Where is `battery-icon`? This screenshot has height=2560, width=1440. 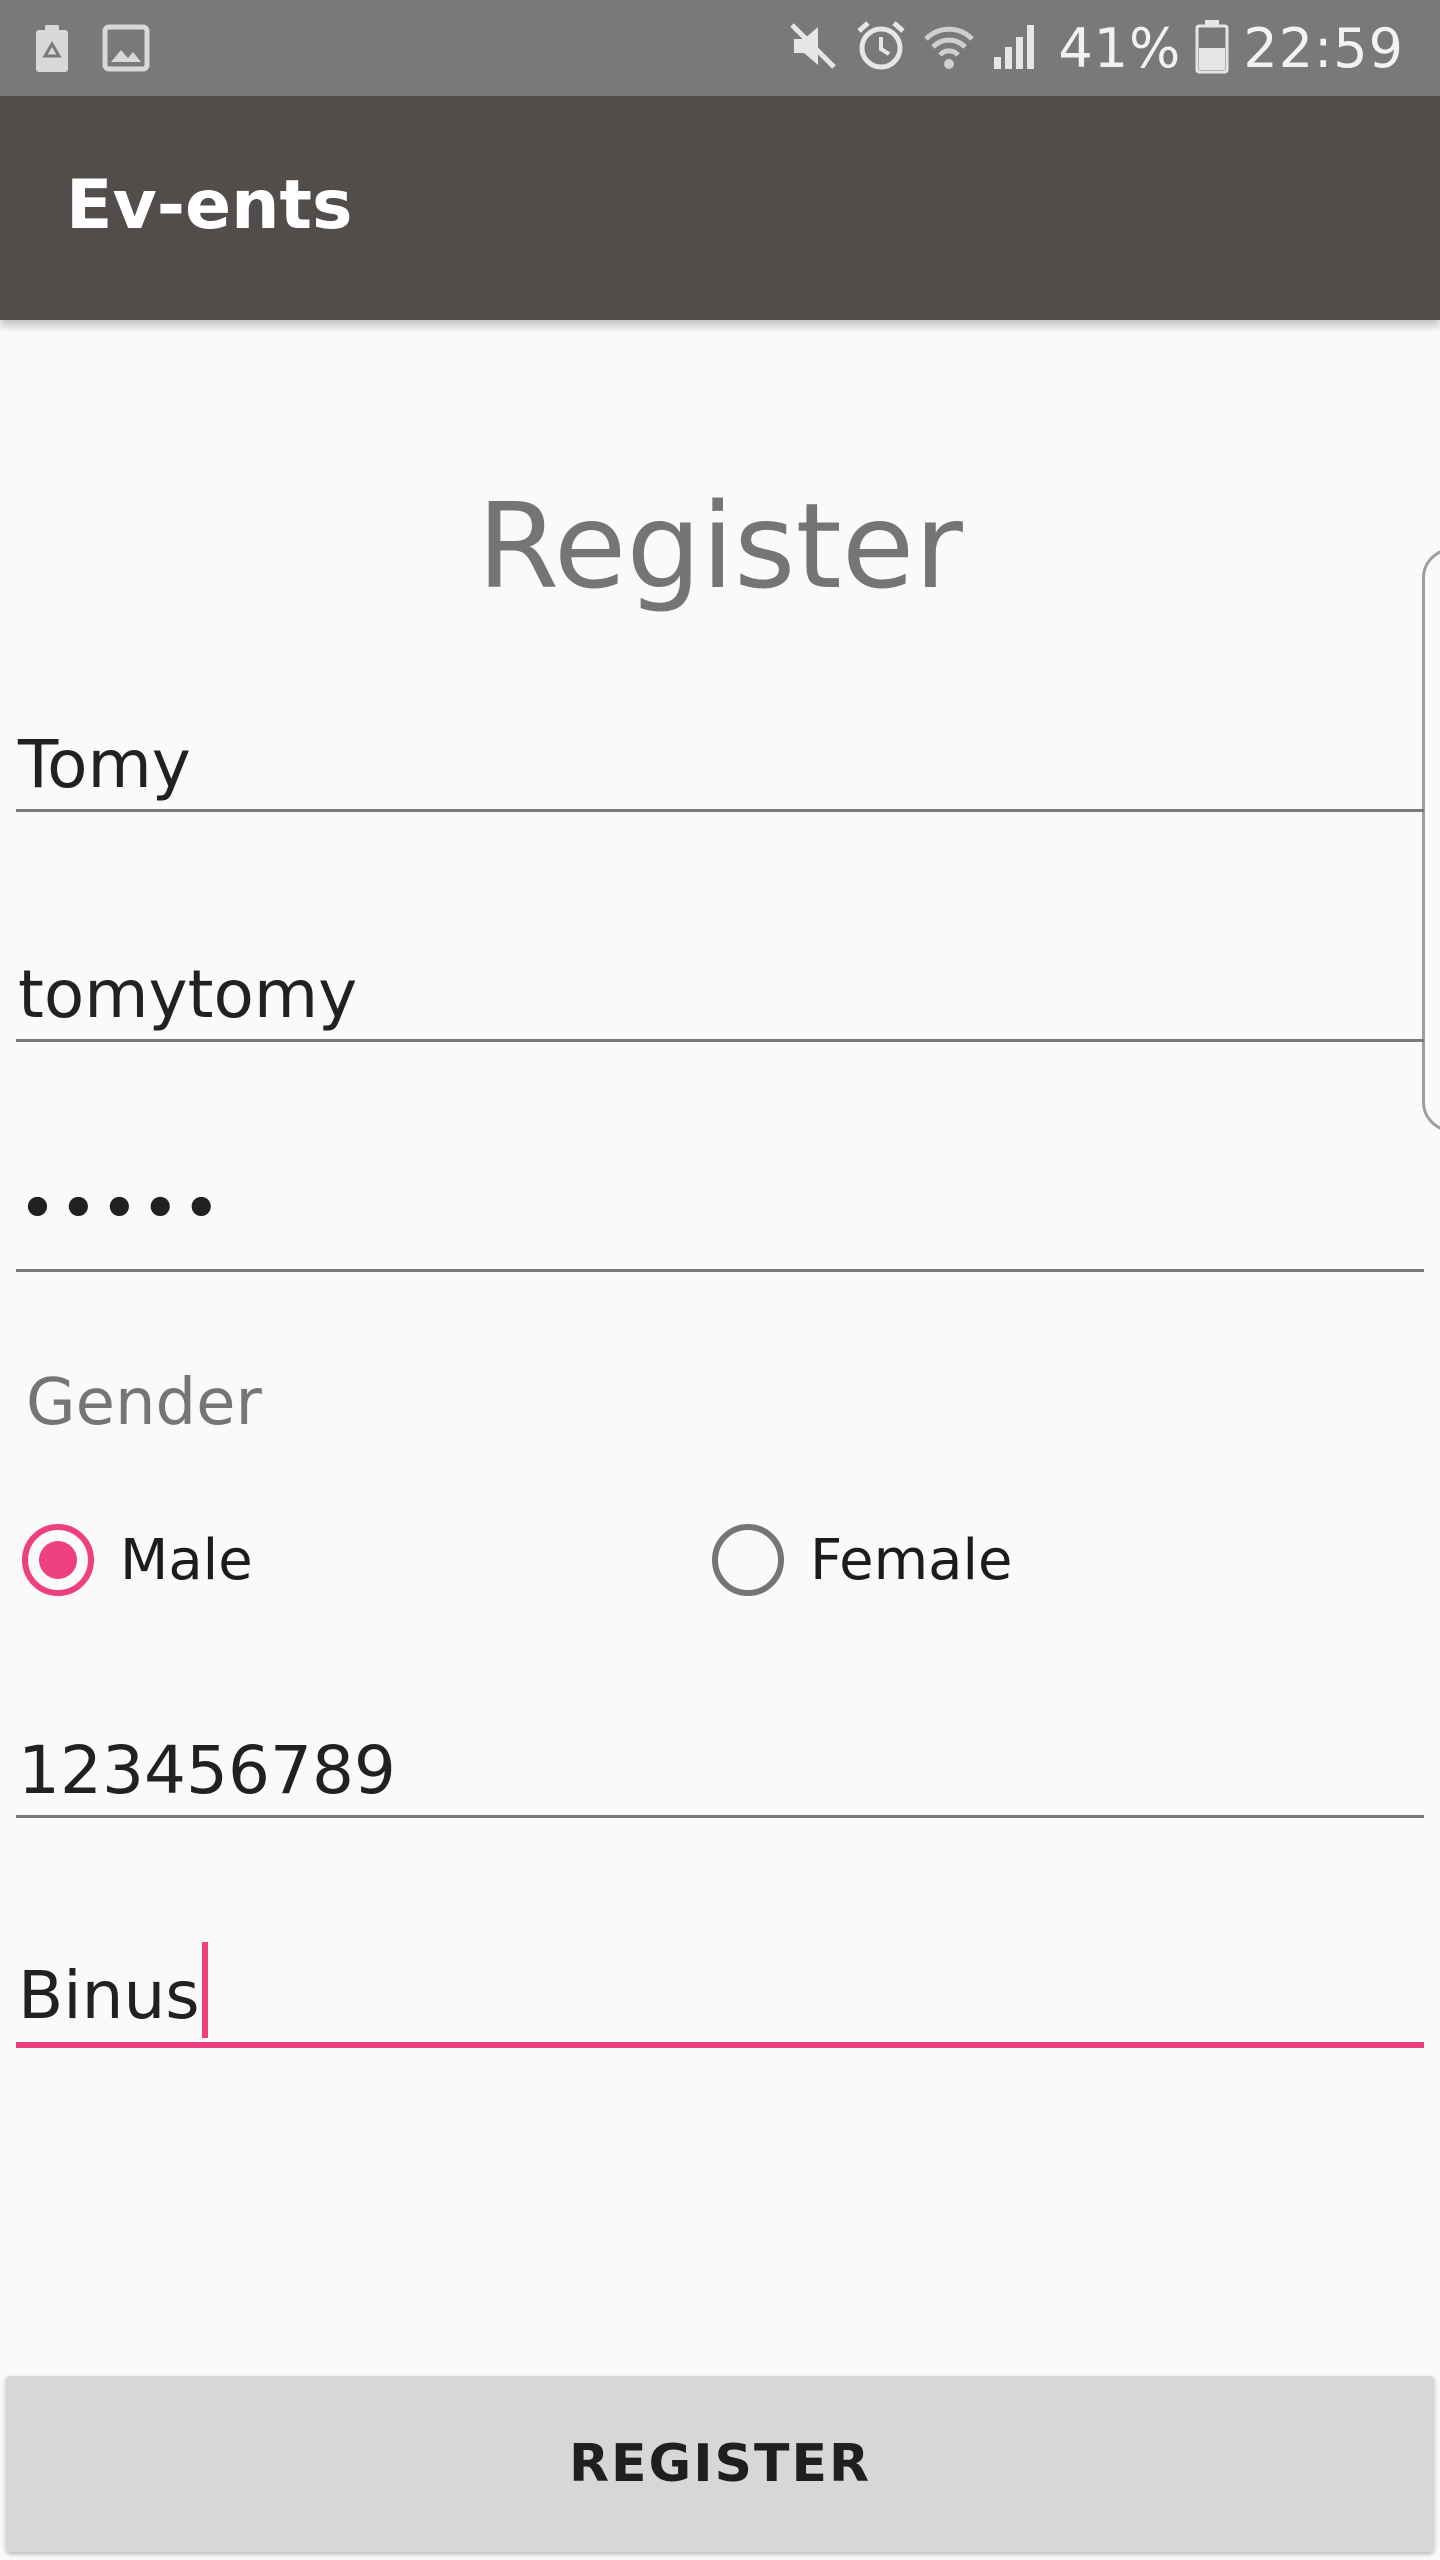 battery-icon is located at coordinates (1212, 48).